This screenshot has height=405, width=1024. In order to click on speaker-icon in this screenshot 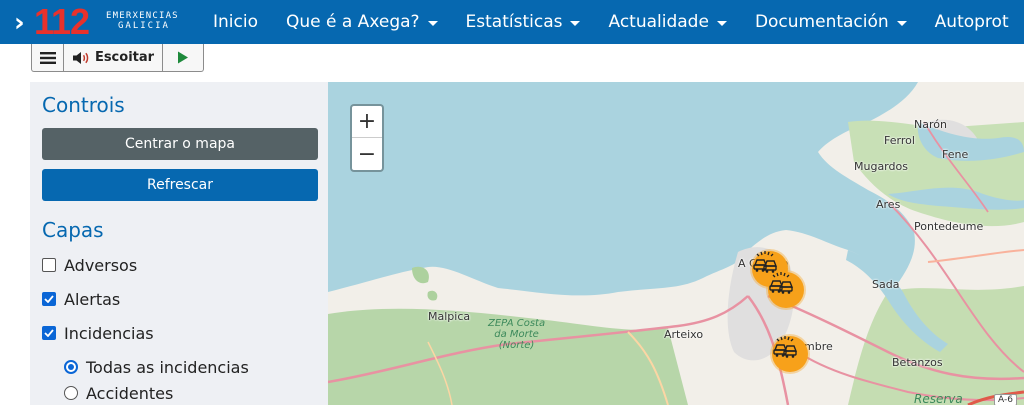, I will do `click(80, 57)`.